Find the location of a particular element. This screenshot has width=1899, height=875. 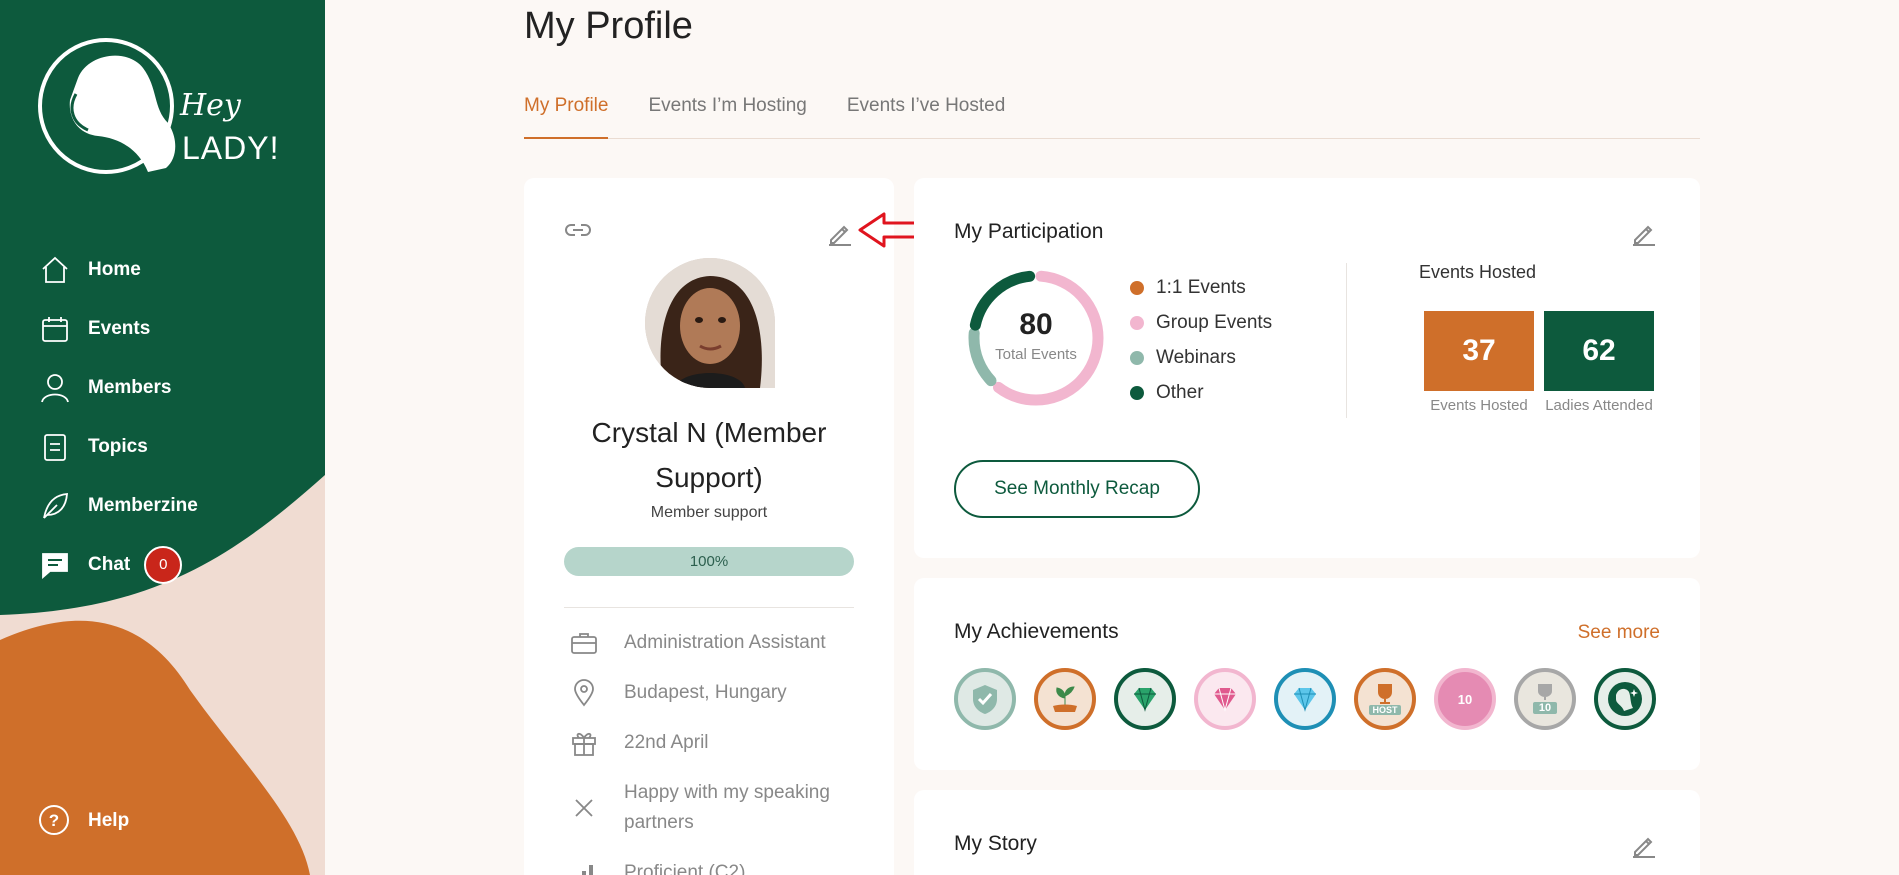

sidebar-item-label: Events is located at coordinates (119, 328).